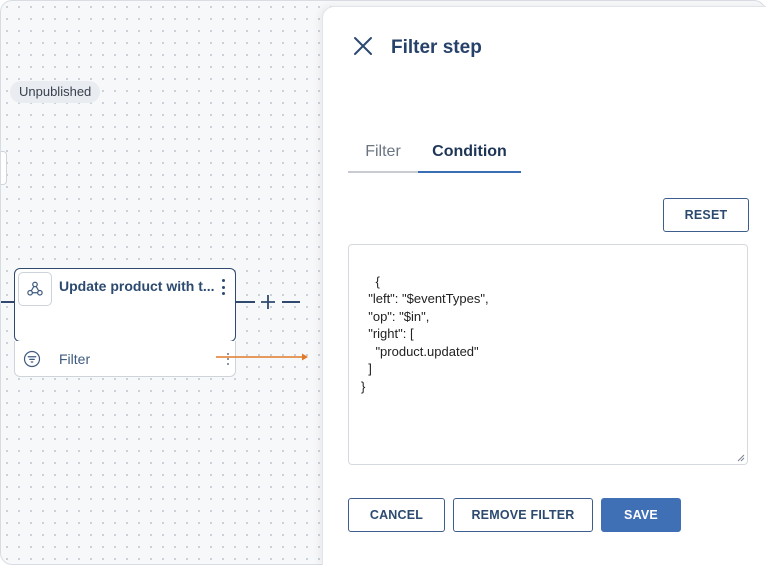  Describe the element at coordinates (469, 156) in the screenshot. I see `tab-condition: Condition` at that location.